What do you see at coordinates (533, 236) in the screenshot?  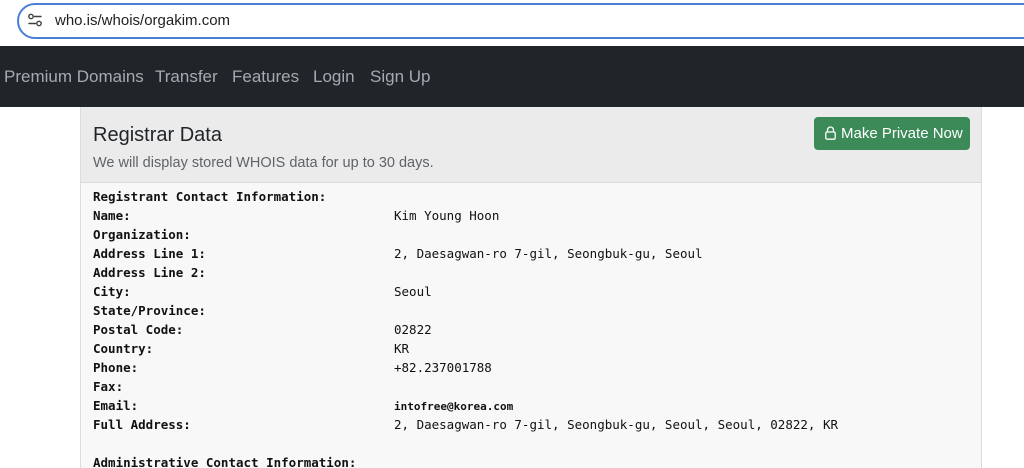 I see `whois-row-organization: Organization:` at bounding box center [533, 236].